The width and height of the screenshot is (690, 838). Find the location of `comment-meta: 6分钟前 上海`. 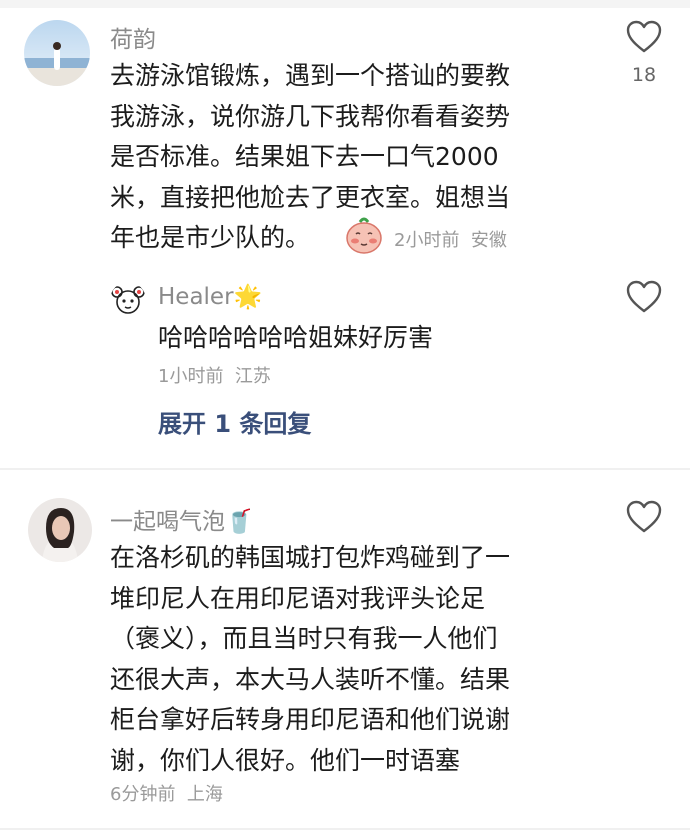

comment-meta: 6分钟前 上海 is located at coordinates (166, 793).